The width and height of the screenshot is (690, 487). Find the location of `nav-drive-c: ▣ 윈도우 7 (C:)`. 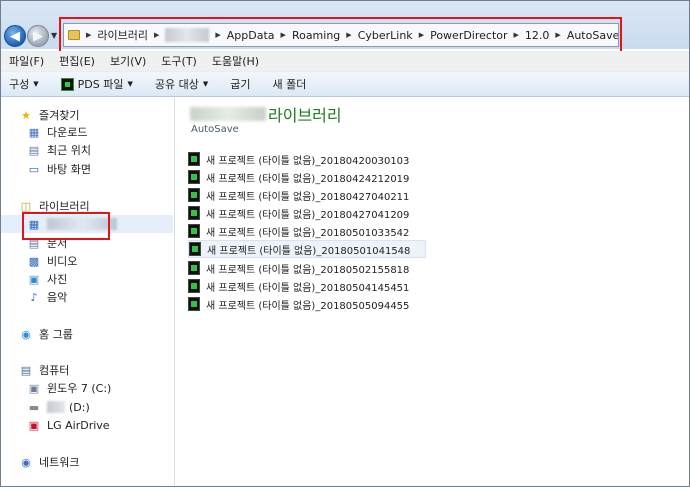

nav-drive-c: ▣ 윈도우 7 (C:) is located at coordinates (87, 388).